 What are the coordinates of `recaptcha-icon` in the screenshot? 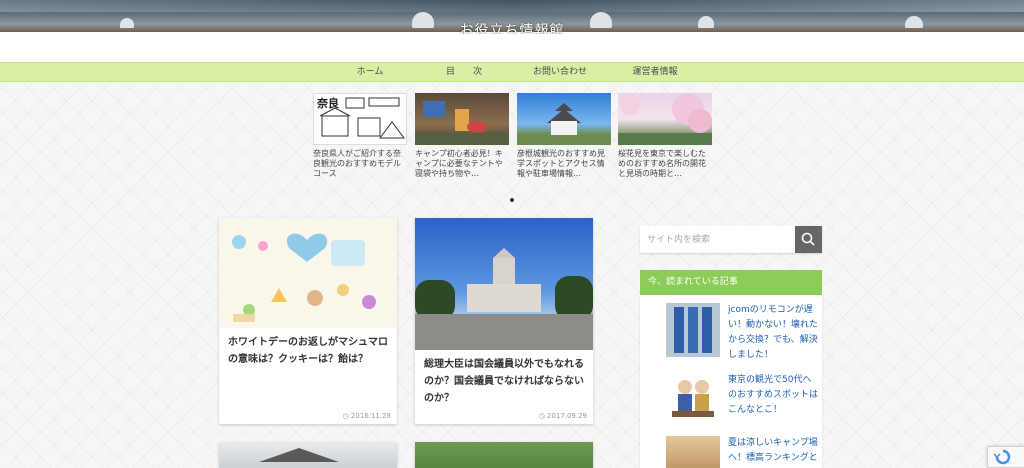 It's located at (1002, 457).